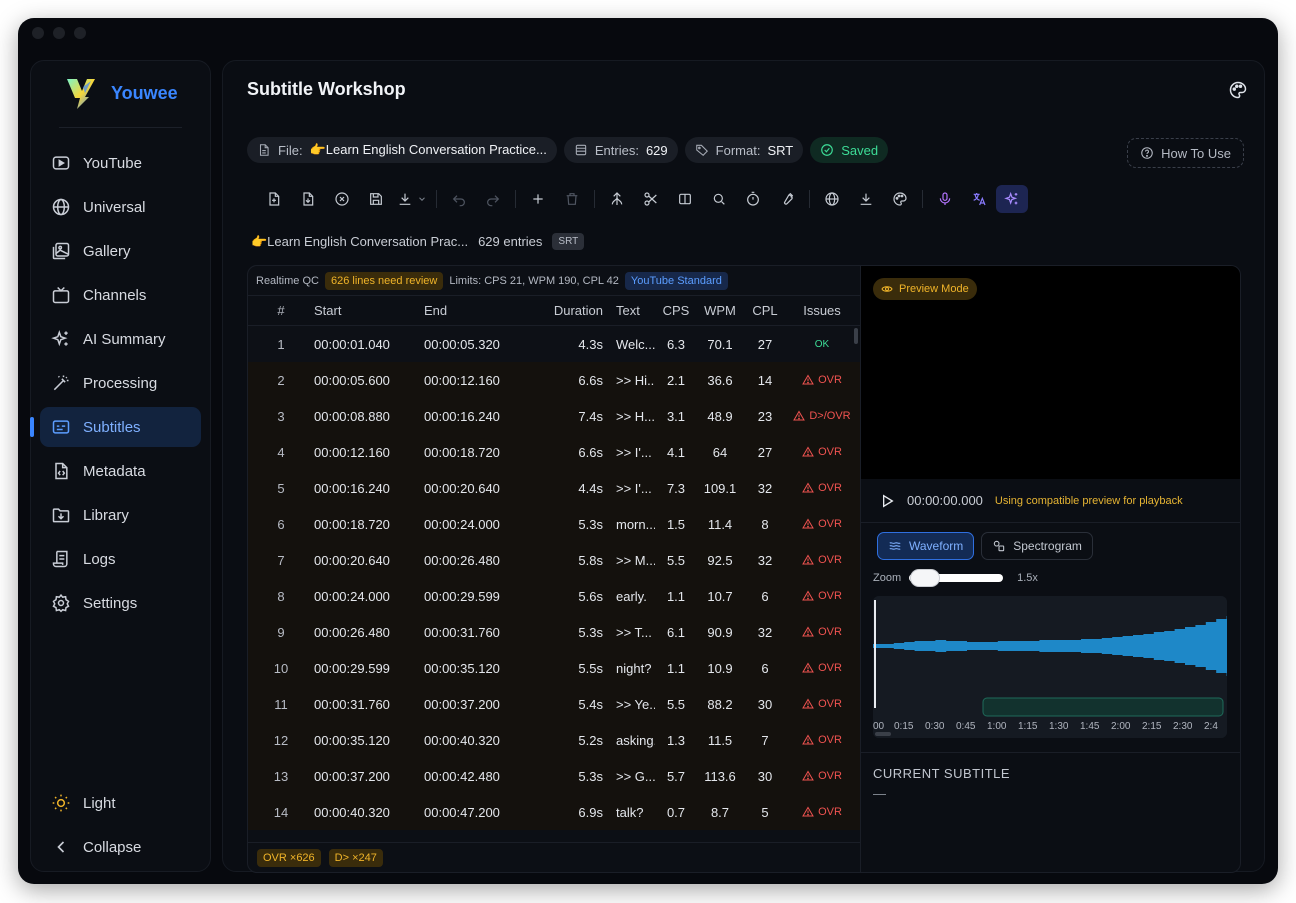  What do you see at coordinates (753, 199) in the screenshot?
I see `timing-button` at bounding box center [753, 199].